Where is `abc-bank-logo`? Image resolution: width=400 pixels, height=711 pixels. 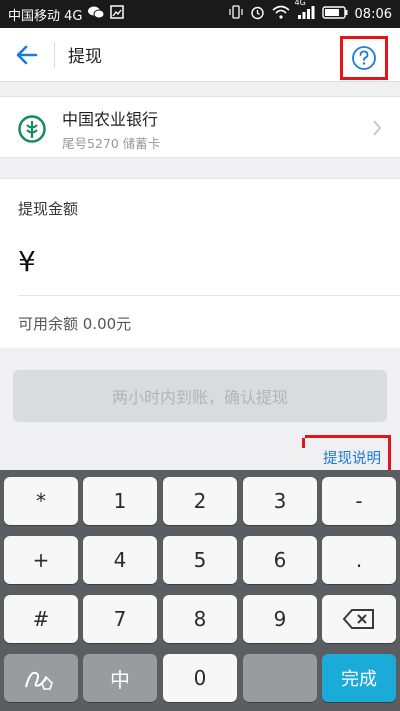
abc-bank-logo is located at coordinates (32, 129).